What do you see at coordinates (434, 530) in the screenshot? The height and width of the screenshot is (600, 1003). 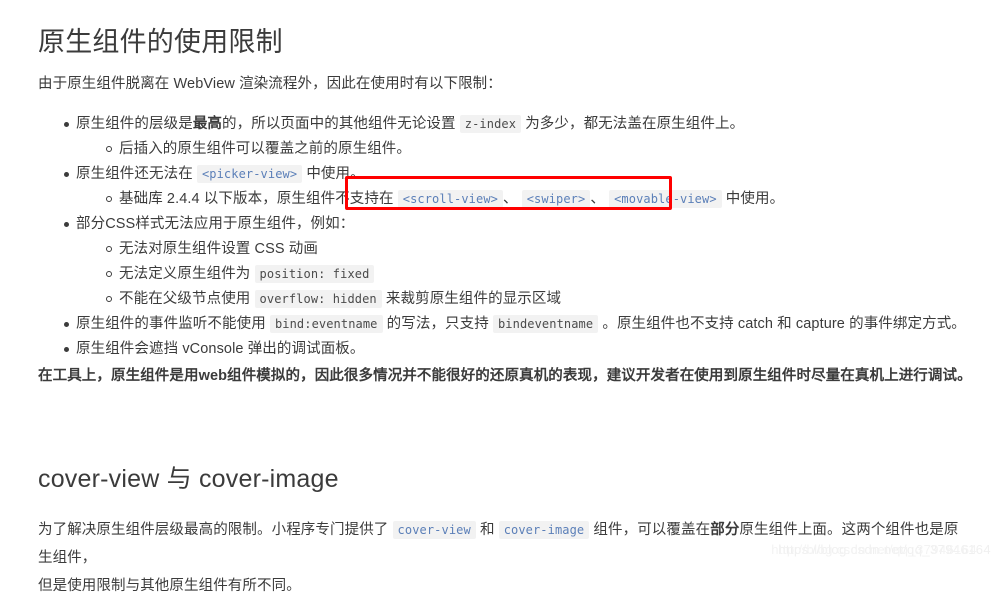 I see `code-cover-view: cover-view` at bounding box center [434, 530].